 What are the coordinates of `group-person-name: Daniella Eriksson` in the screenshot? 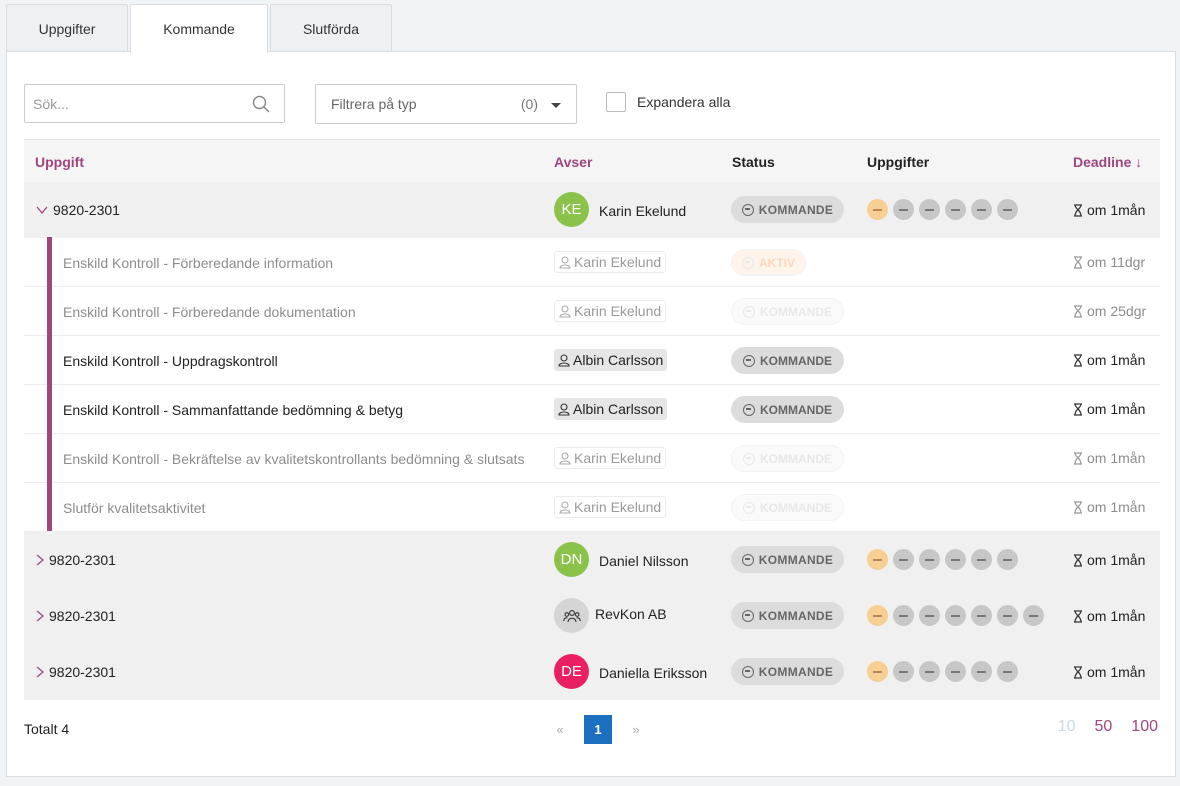 It's located at (653, 673).